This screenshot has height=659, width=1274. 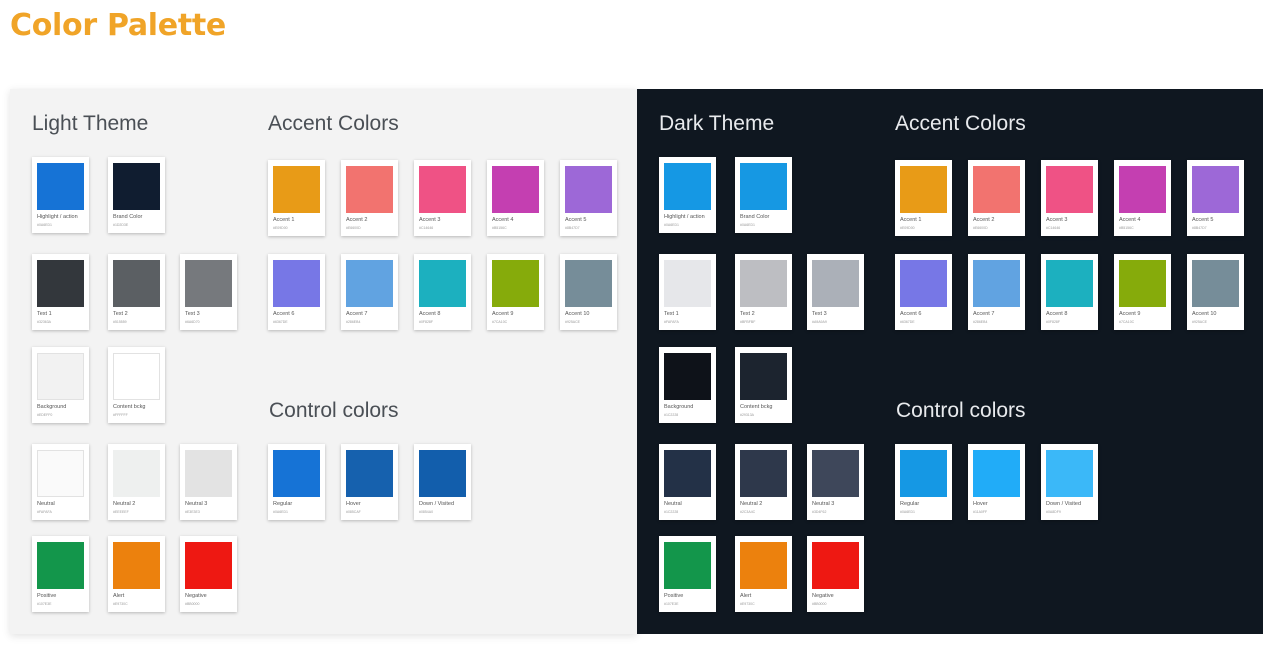 I want to click on control-swatch-card: Regular #0A6ED1, so click(x=296, y=482).